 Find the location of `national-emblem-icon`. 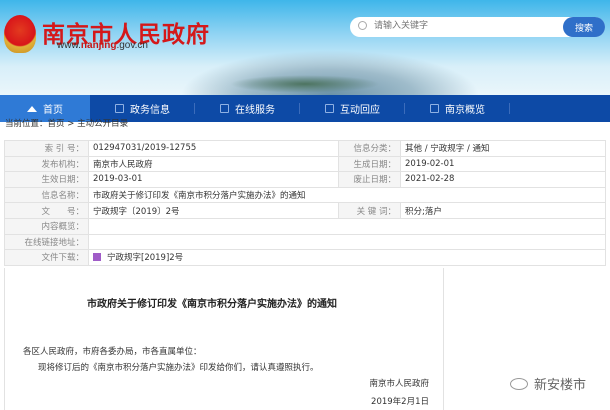

national-emblem-icon is located at coordinates (20, 34).